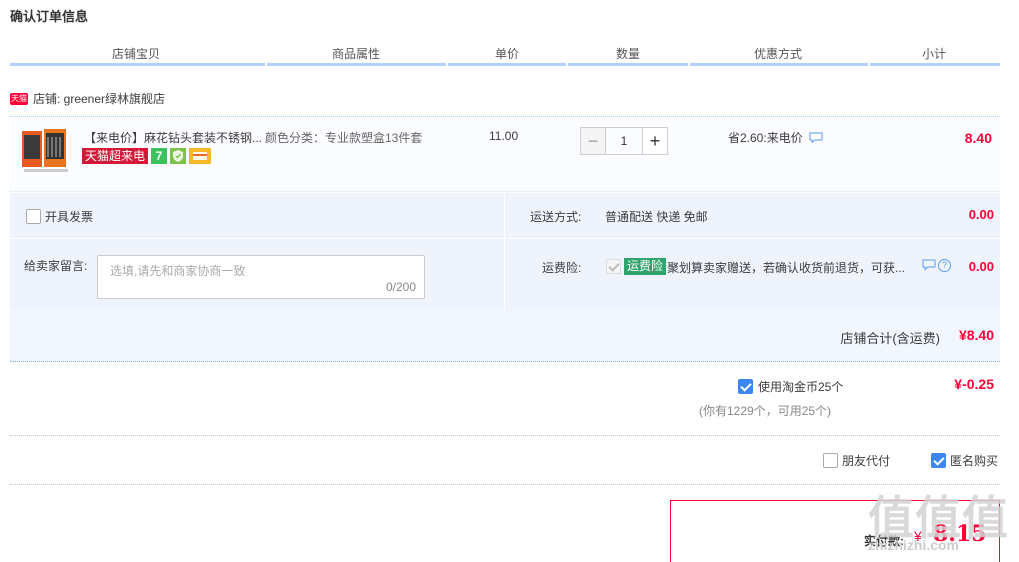 This screenshot has height=562, width=1019. Describe the element at coordinates (504, 136) in the screenshot. I see `unit-price: 11.00` at that location.